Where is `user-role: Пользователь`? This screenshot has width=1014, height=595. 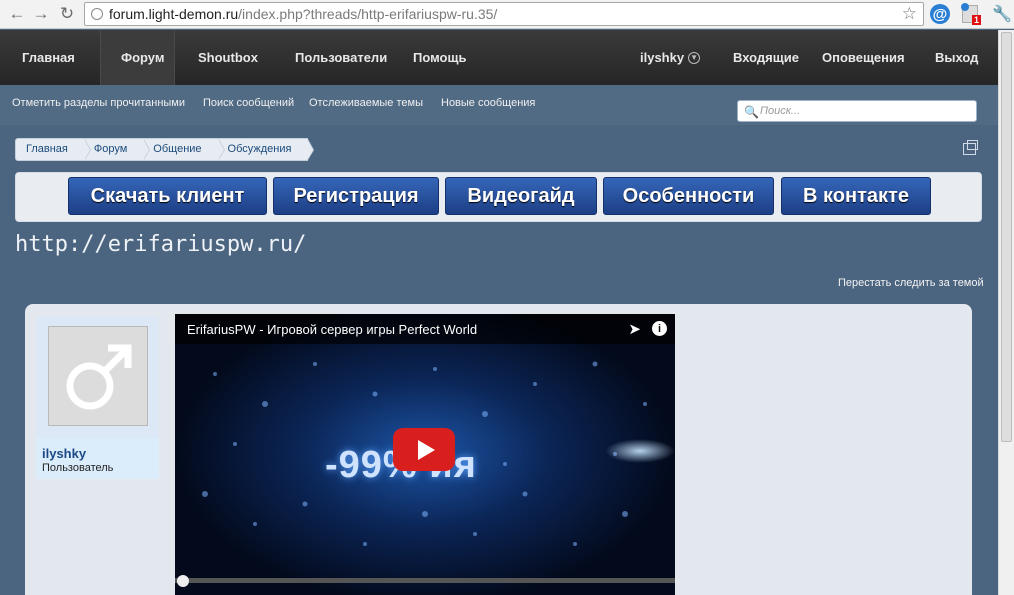
user-role: Пользователь is located at coordinates (78, 468).